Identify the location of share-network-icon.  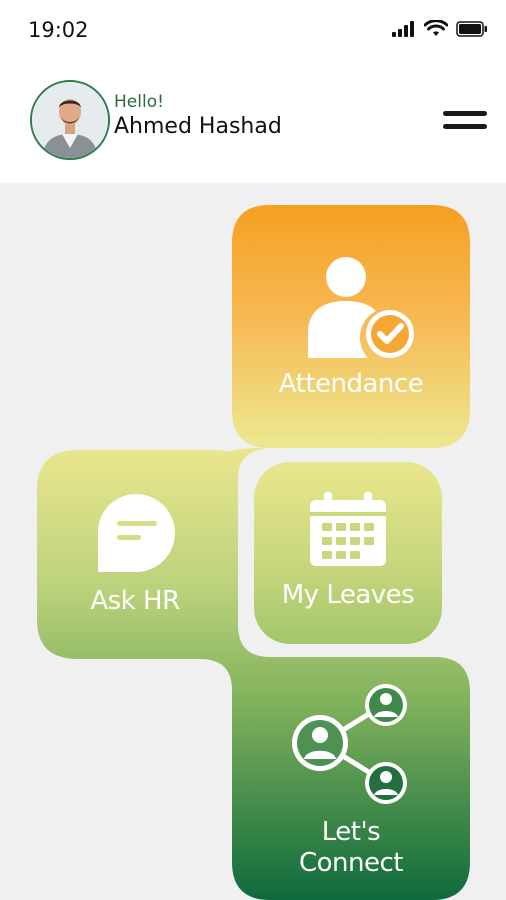
(349, 744).